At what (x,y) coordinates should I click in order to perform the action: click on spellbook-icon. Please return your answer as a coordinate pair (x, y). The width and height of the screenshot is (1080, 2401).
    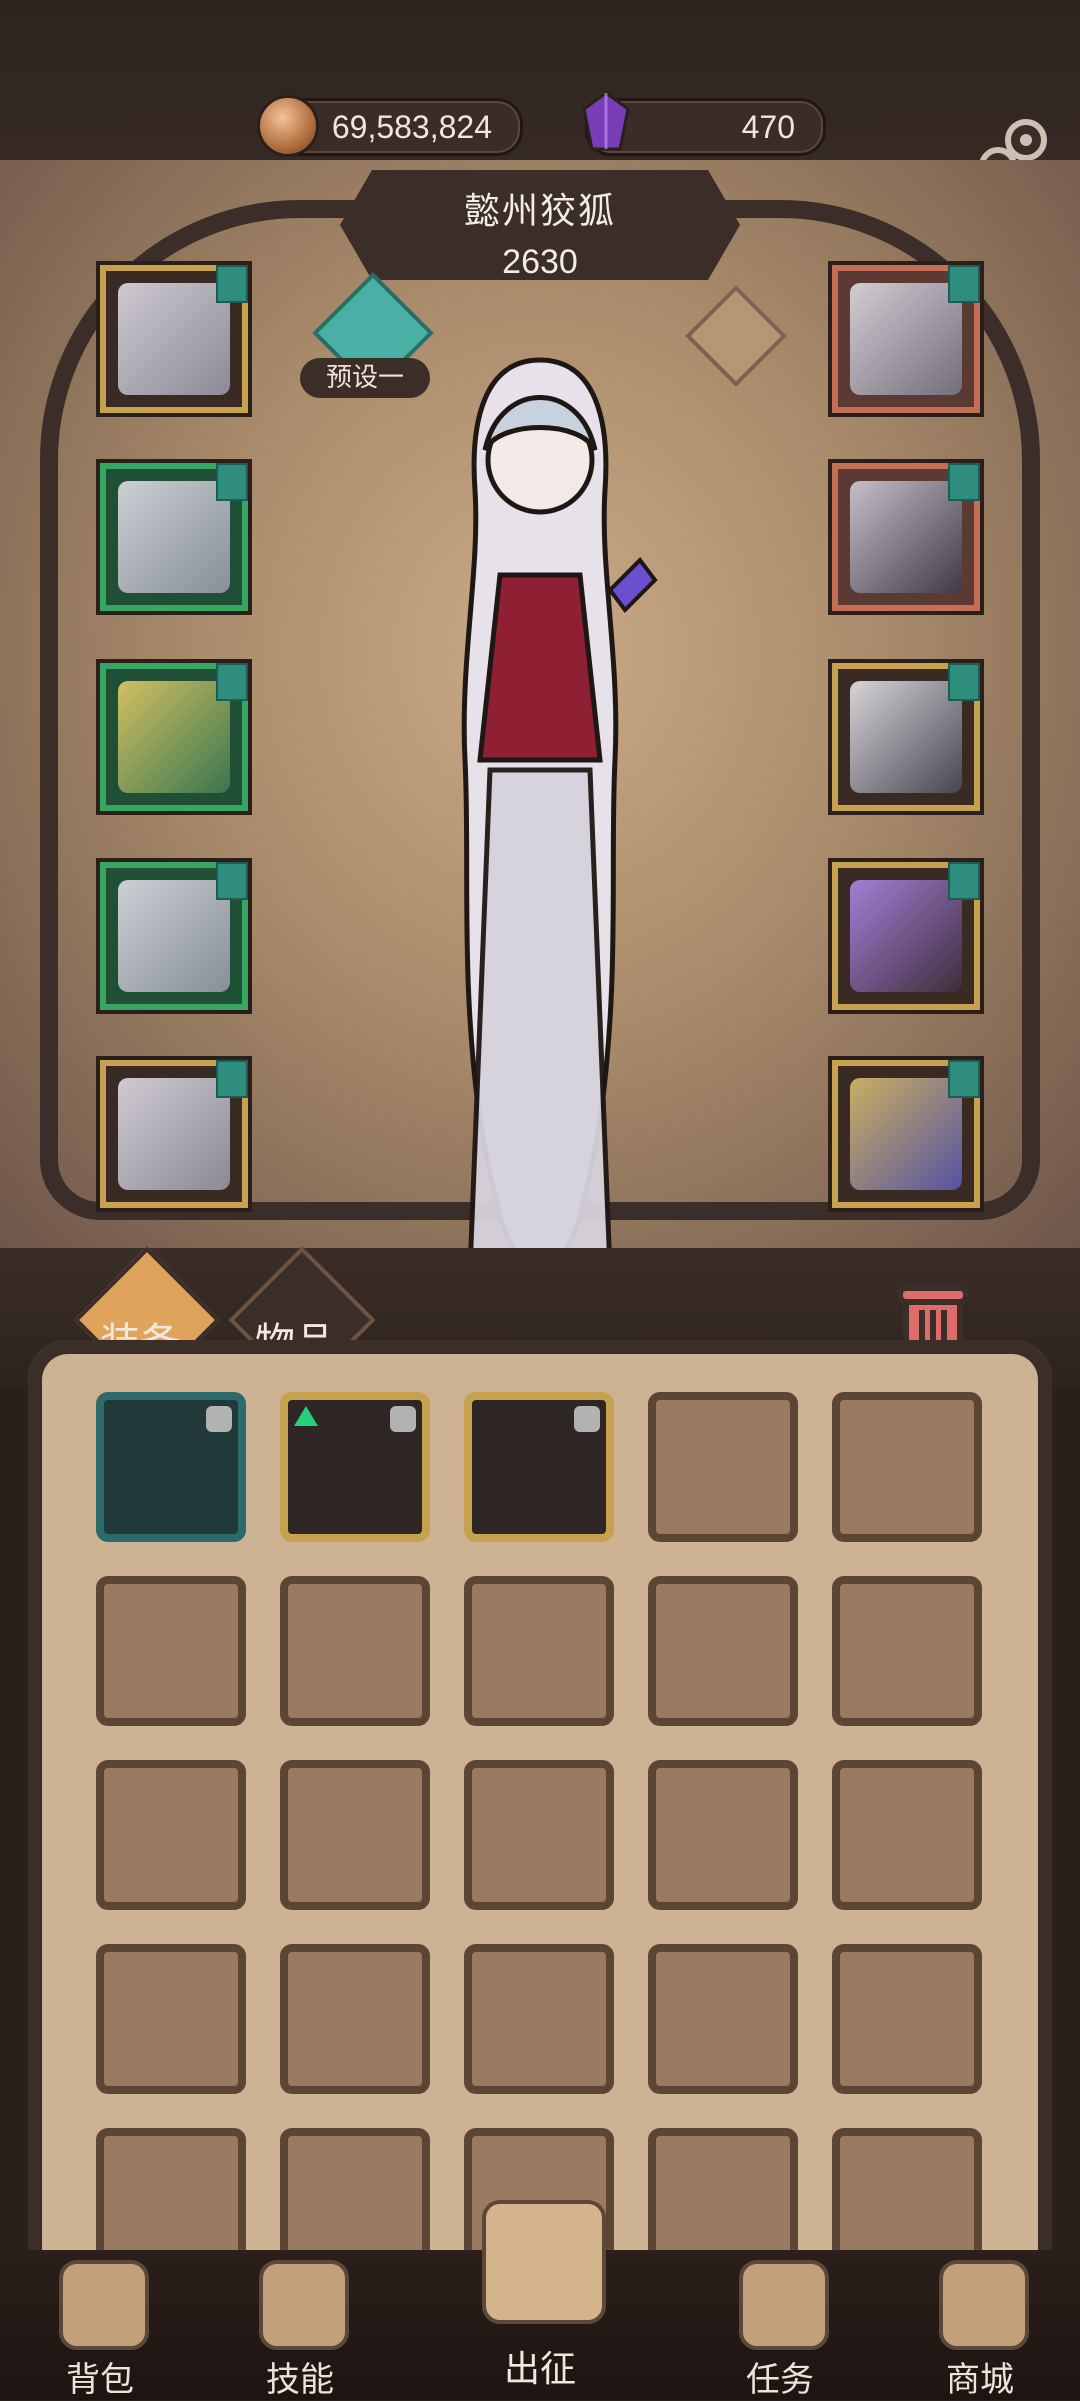
    Looking at the image, I should click on (906, 1134).